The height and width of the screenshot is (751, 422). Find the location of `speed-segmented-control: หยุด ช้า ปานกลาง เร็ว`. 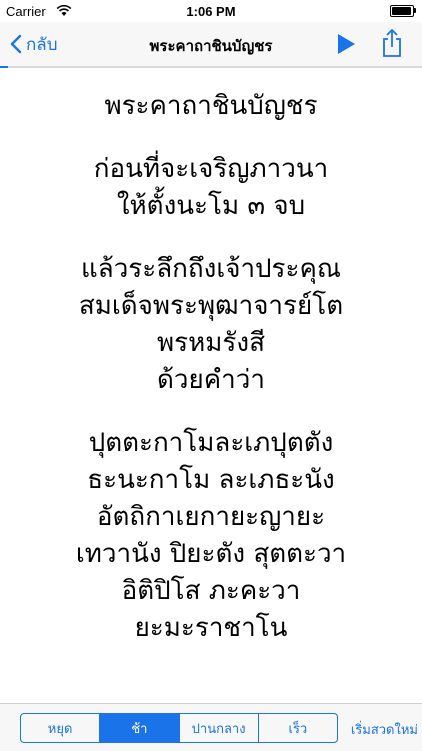

speed-segmented-control: หยุด ช้า ปานกลาง เร็ว is located at coordinates (179, 728).